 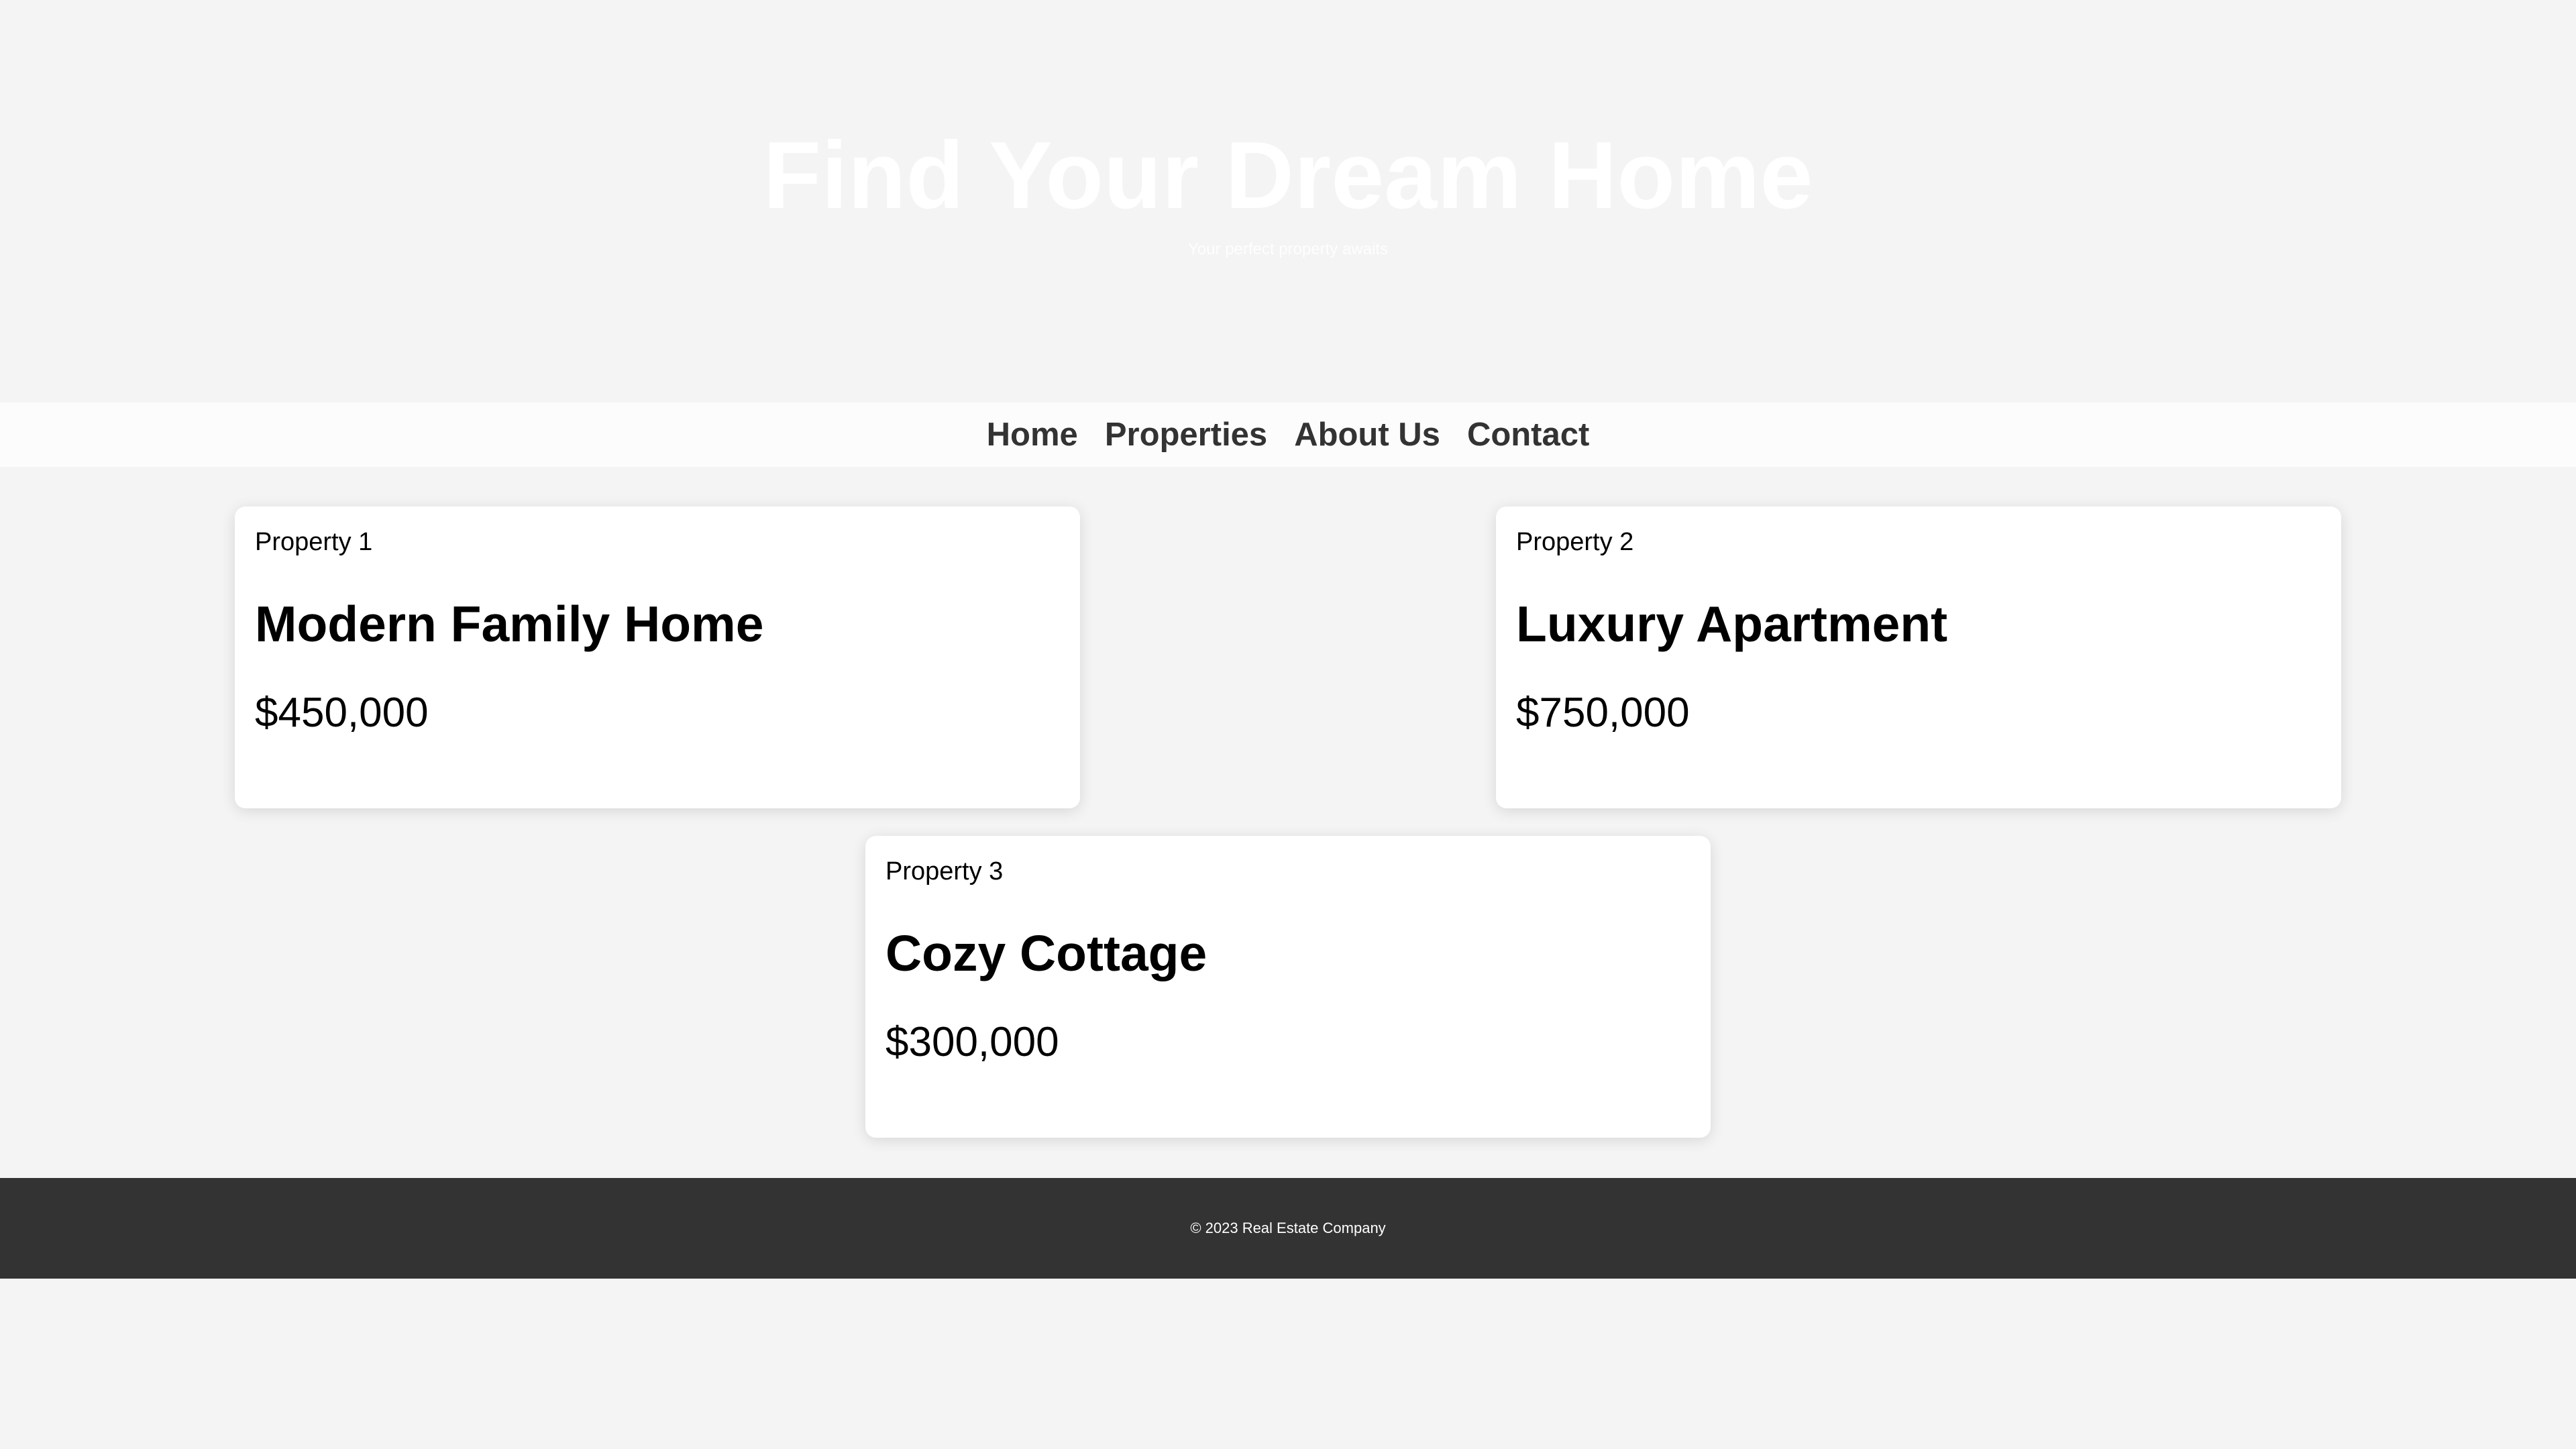 I want to click on main-navigation: Home Properties About Us Contact, so click(x=1288, y=434).